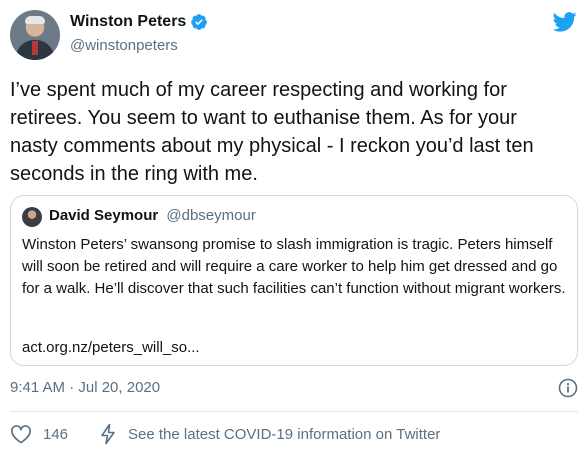  Describe the element at coordinates (108, 434) in the screenshot. I see `lightning-bolt-icon` at that location.